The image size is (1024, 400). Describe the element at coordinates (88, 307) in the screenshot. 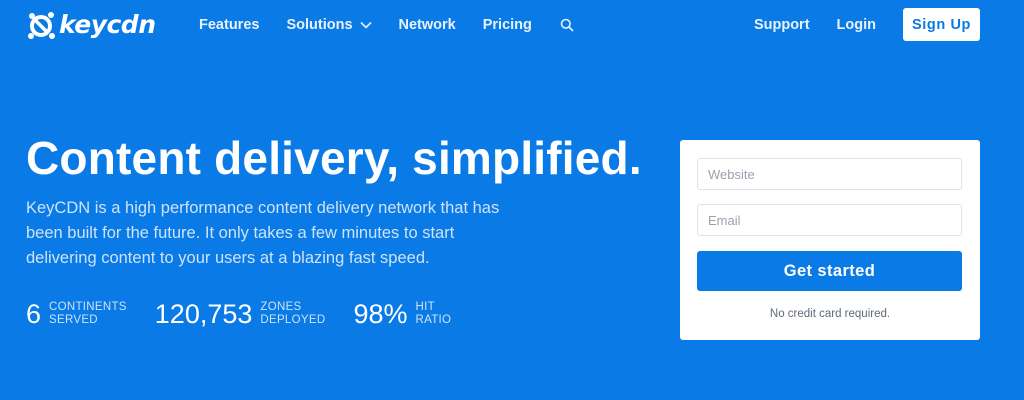

I see `stat-label-line: CONTINENTS` at that location.